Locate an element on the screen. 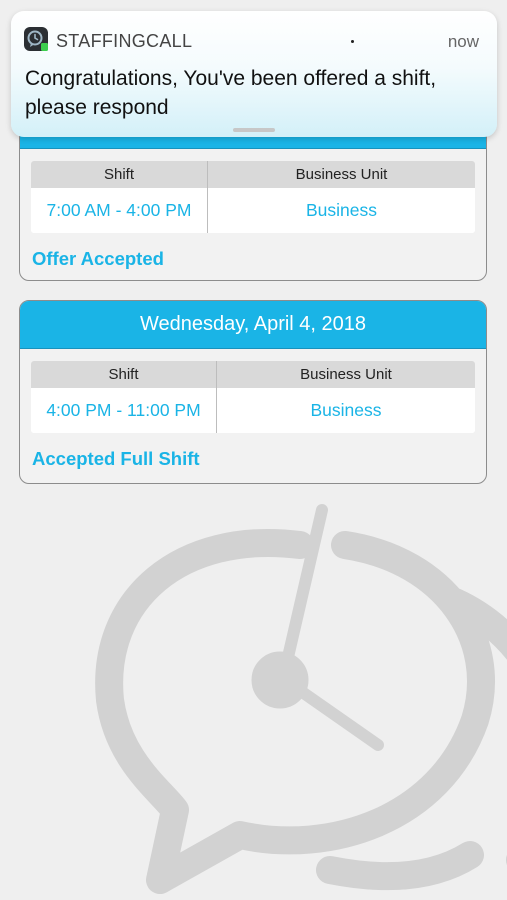  shift-time-range: 4:00 PM - 11:00 PM is located at coordinates (124, 410).